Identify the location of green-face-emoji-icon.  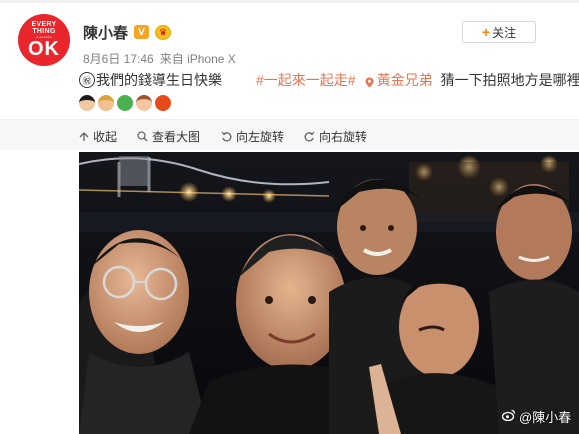
(125, 103).